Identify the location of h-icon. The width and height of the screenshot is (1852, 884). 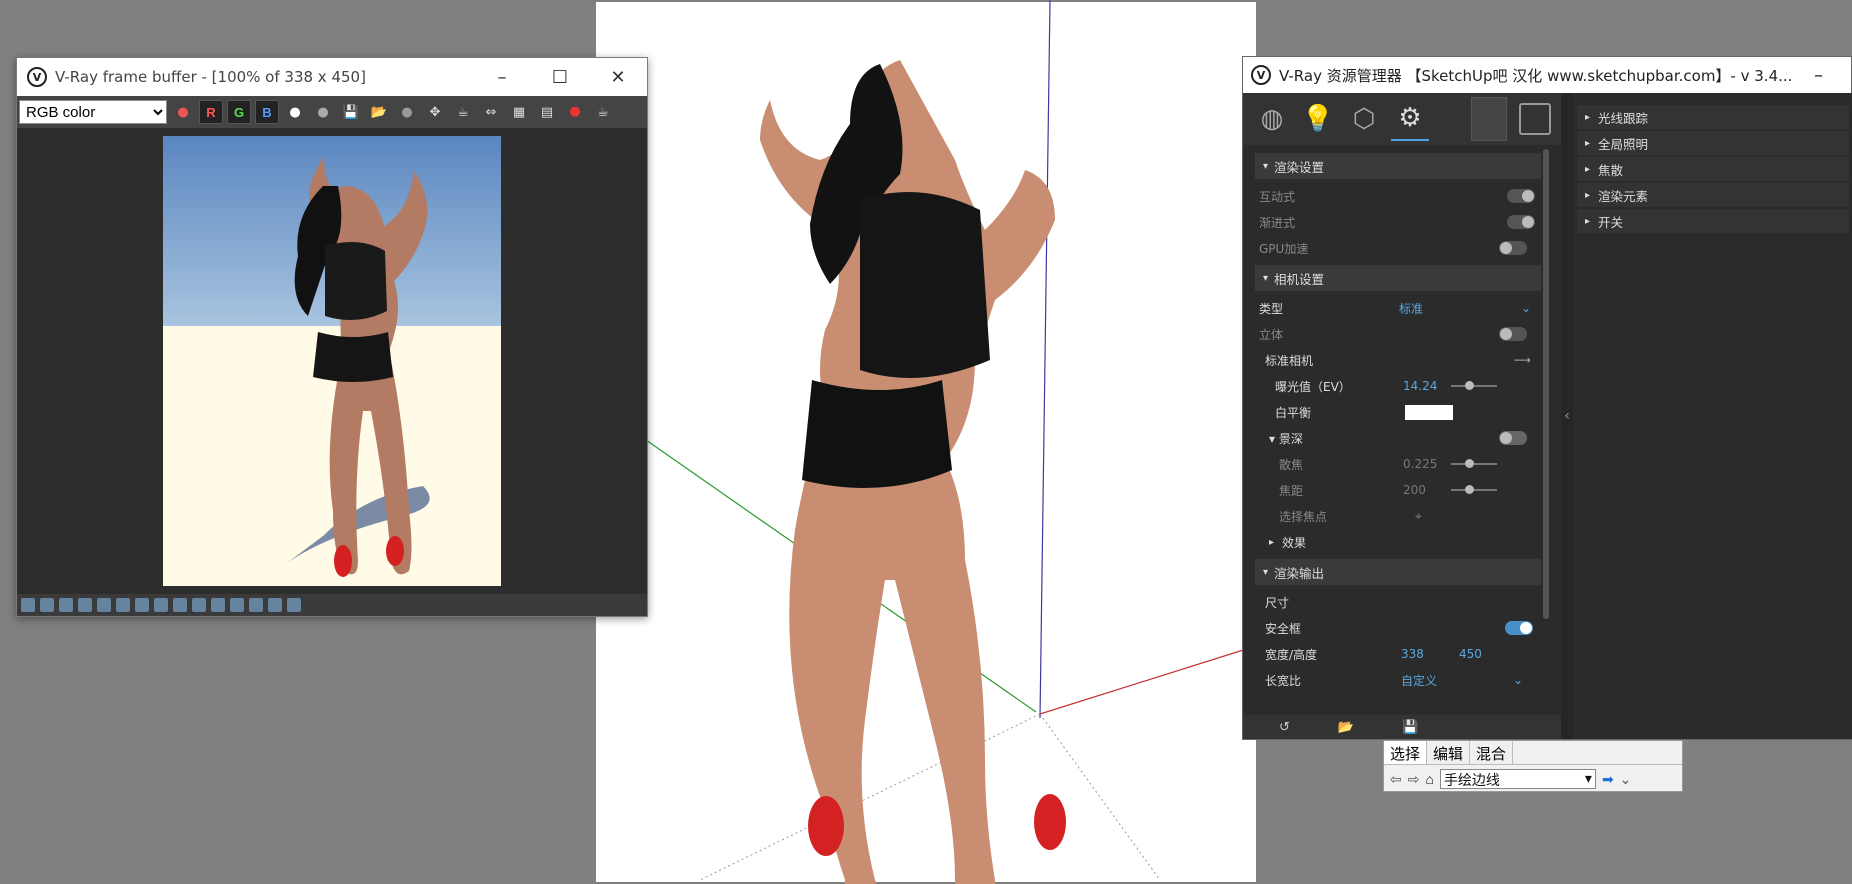
(237, 605).